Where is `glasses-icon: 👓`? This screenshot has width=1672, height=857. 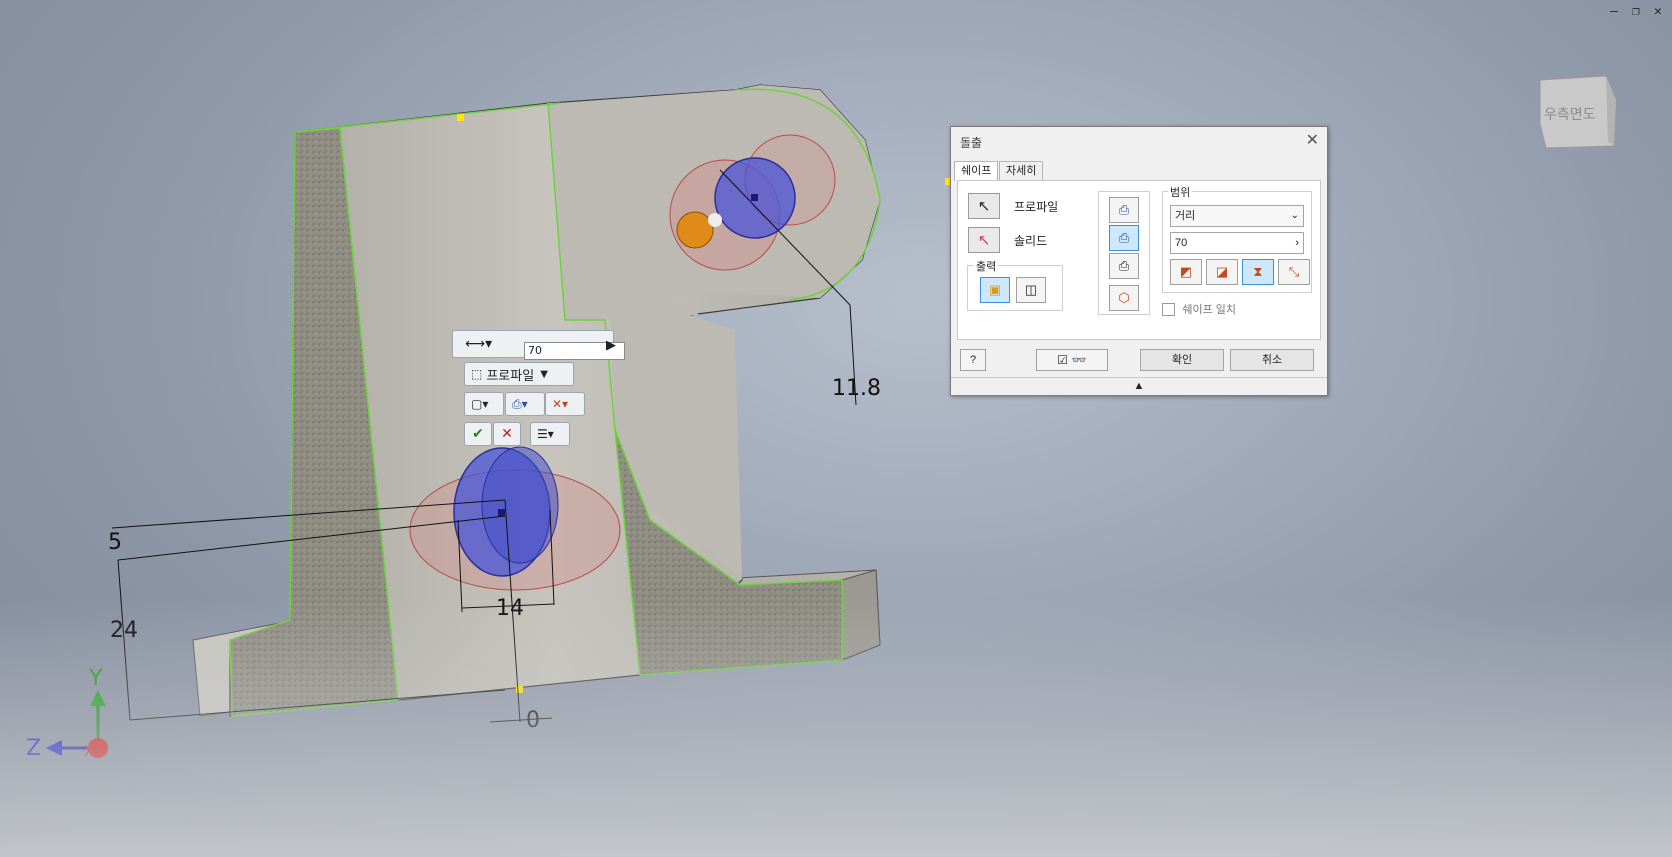 glasses-icon: 👓 is located at coordinates (1079, 360).